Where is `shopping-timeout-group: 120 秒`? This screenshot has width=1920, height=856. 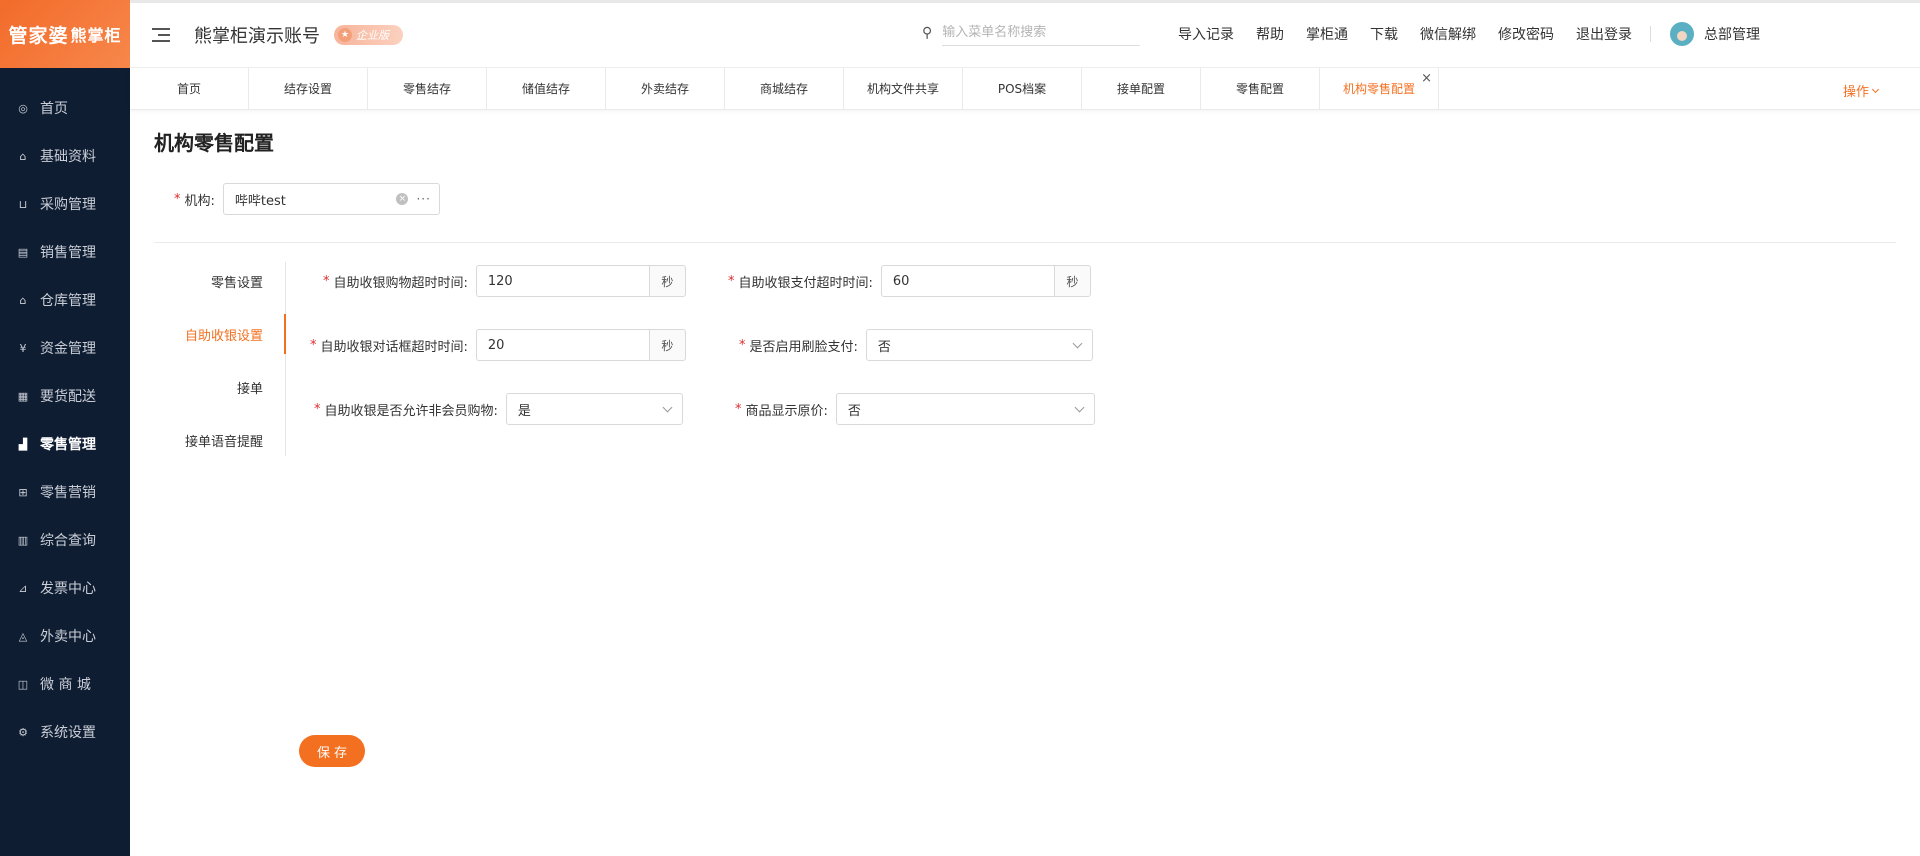
shopping-timeout-group: 120 秒 is located at coordinates (580, 281).